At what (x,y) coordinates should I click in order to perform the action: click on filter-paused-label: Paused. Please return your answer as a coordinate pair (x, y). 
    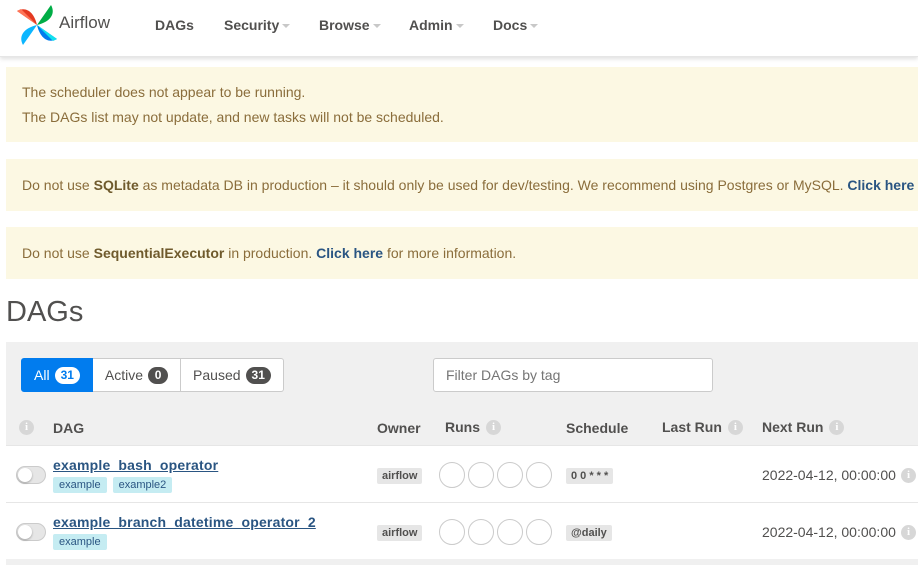
    Looking at the image, I should click on (217, 375).